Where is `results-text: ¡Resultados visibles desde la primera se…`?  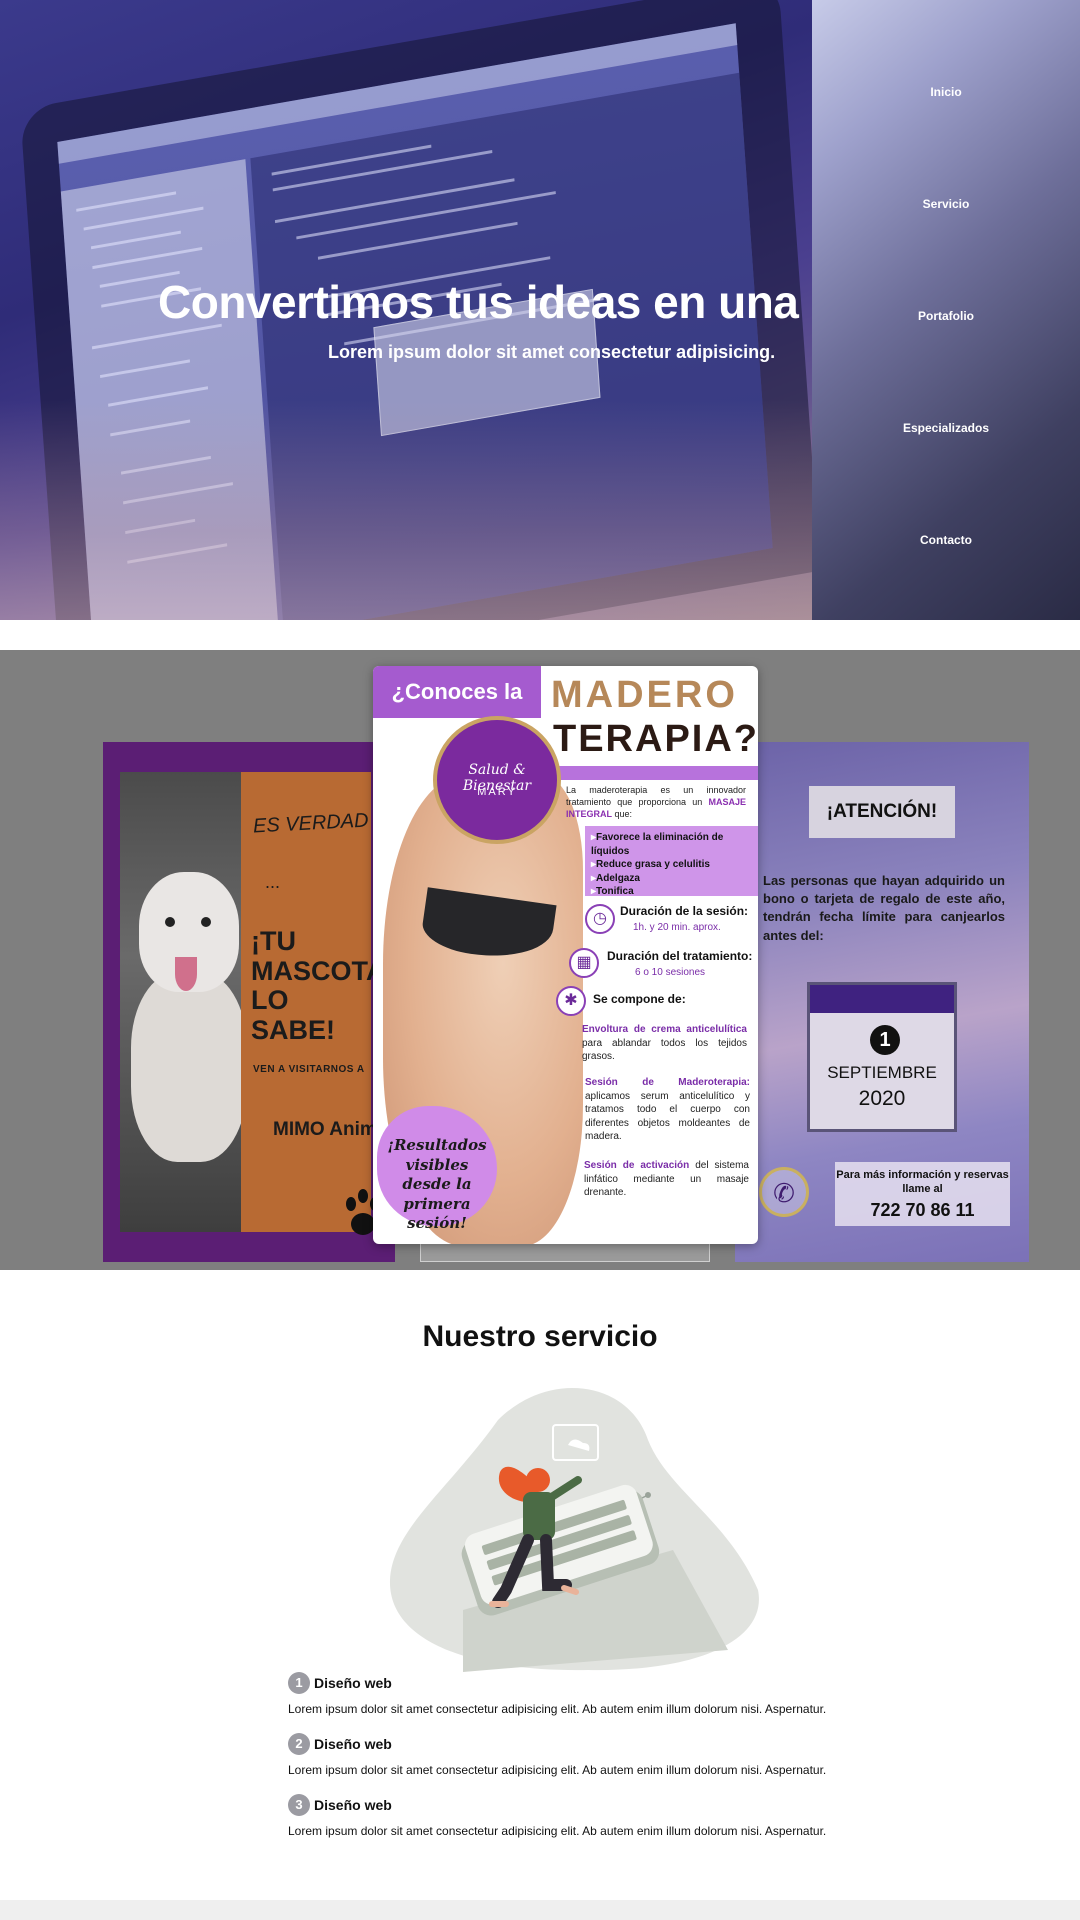
results-text: ¡Resultados visibles desde la primera se… is located at coordinates (437, 1184).